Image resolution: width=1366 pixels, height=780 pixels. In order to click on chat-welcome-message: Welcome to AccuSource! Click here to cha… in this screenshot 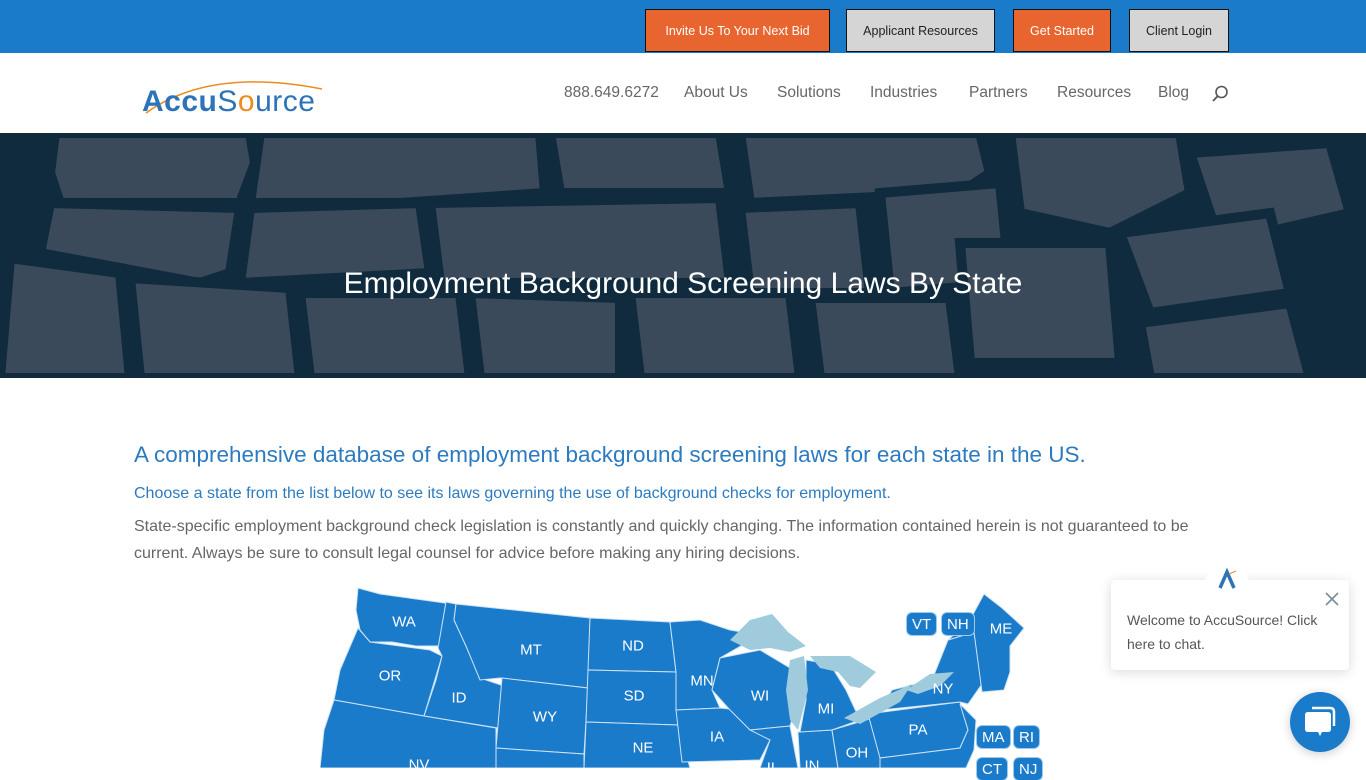, I will do `click(1227, 632)`.